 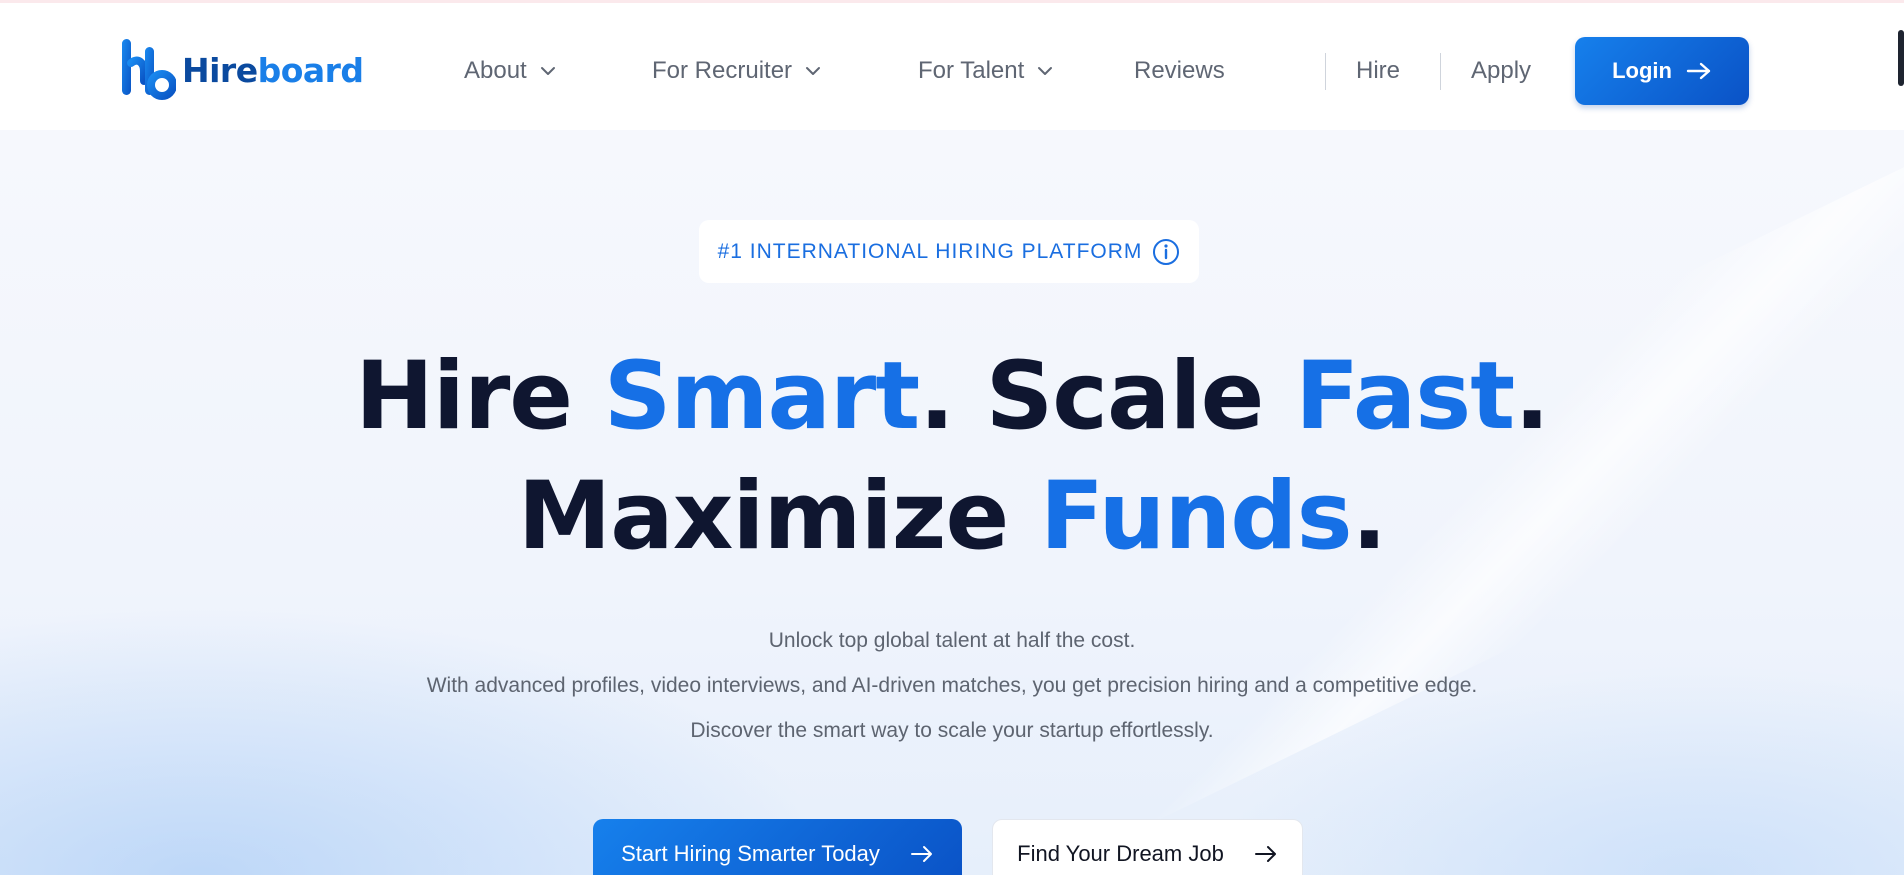 What do you see at coordinates (971, 70) in the screenshot?
I see `nav-for-talent-label: For Talent` at bounding box center [971, 70].